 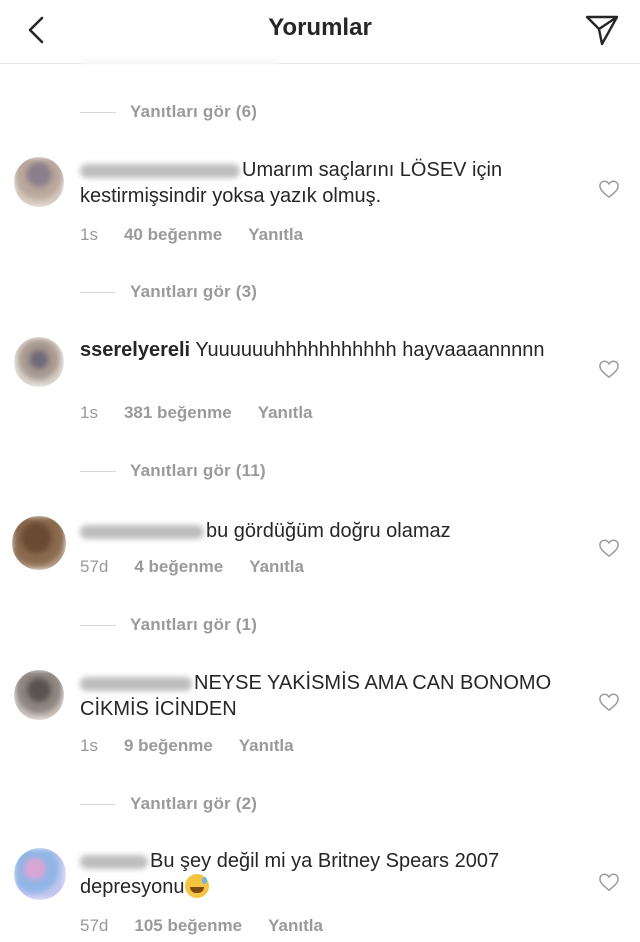 I want to click on header-bar: Yorumlar, so click(x=320, y=32).